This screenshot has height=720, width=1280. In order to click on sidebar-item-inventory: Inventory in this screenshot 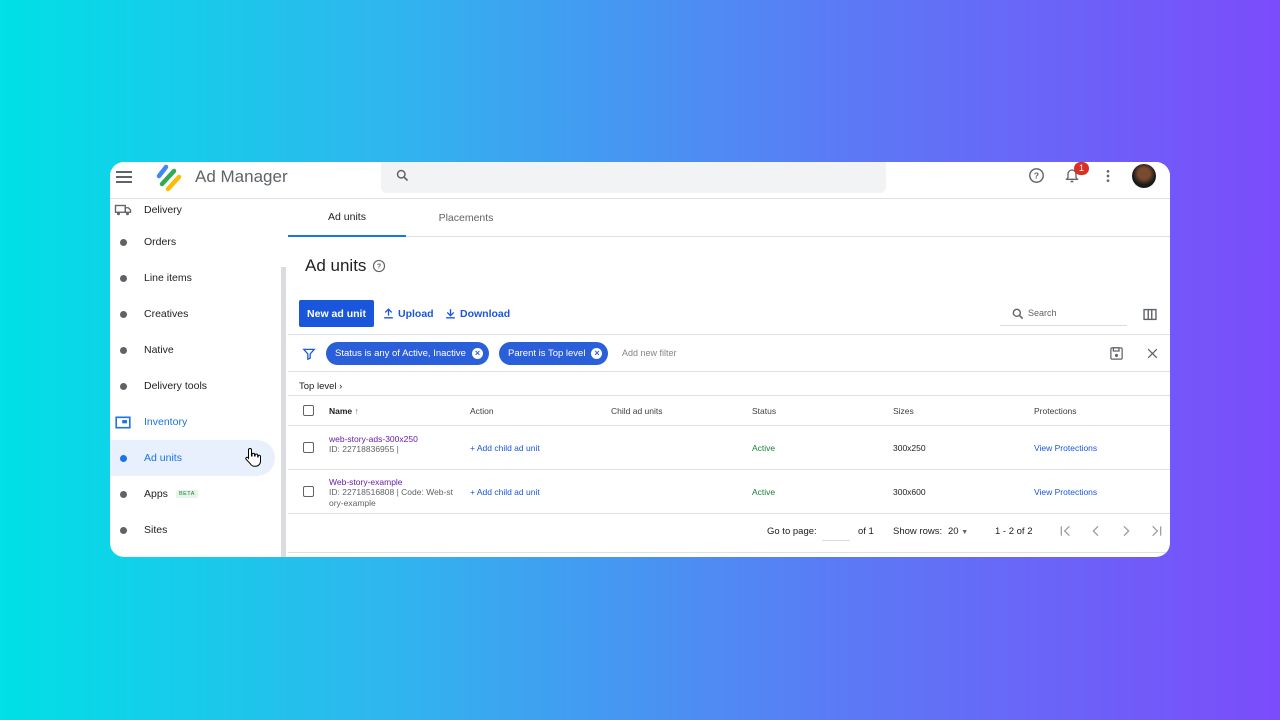, I will do `click(192, 422)`.